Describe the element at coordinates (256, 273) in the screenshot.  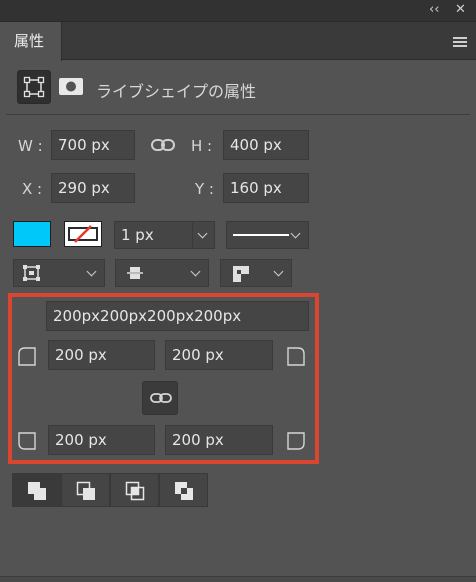
I see `corner-join-dropdown` at that location.